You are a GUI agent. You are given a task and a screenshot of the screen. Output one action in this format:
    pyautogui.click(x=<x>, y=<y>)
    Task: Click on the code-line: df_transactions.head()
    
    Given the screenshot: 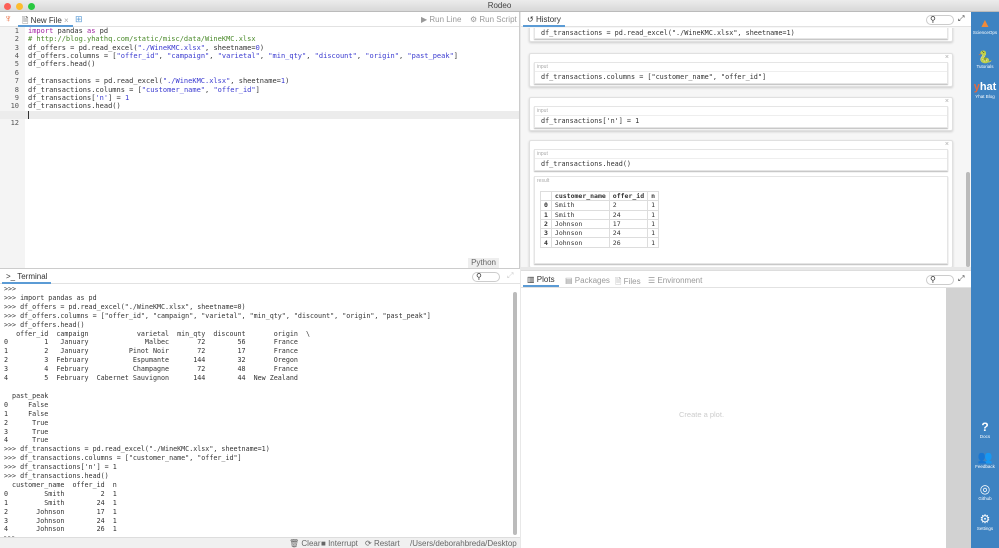 What is the action you would take?
    pyautogui.click(x=272, y=106)
    